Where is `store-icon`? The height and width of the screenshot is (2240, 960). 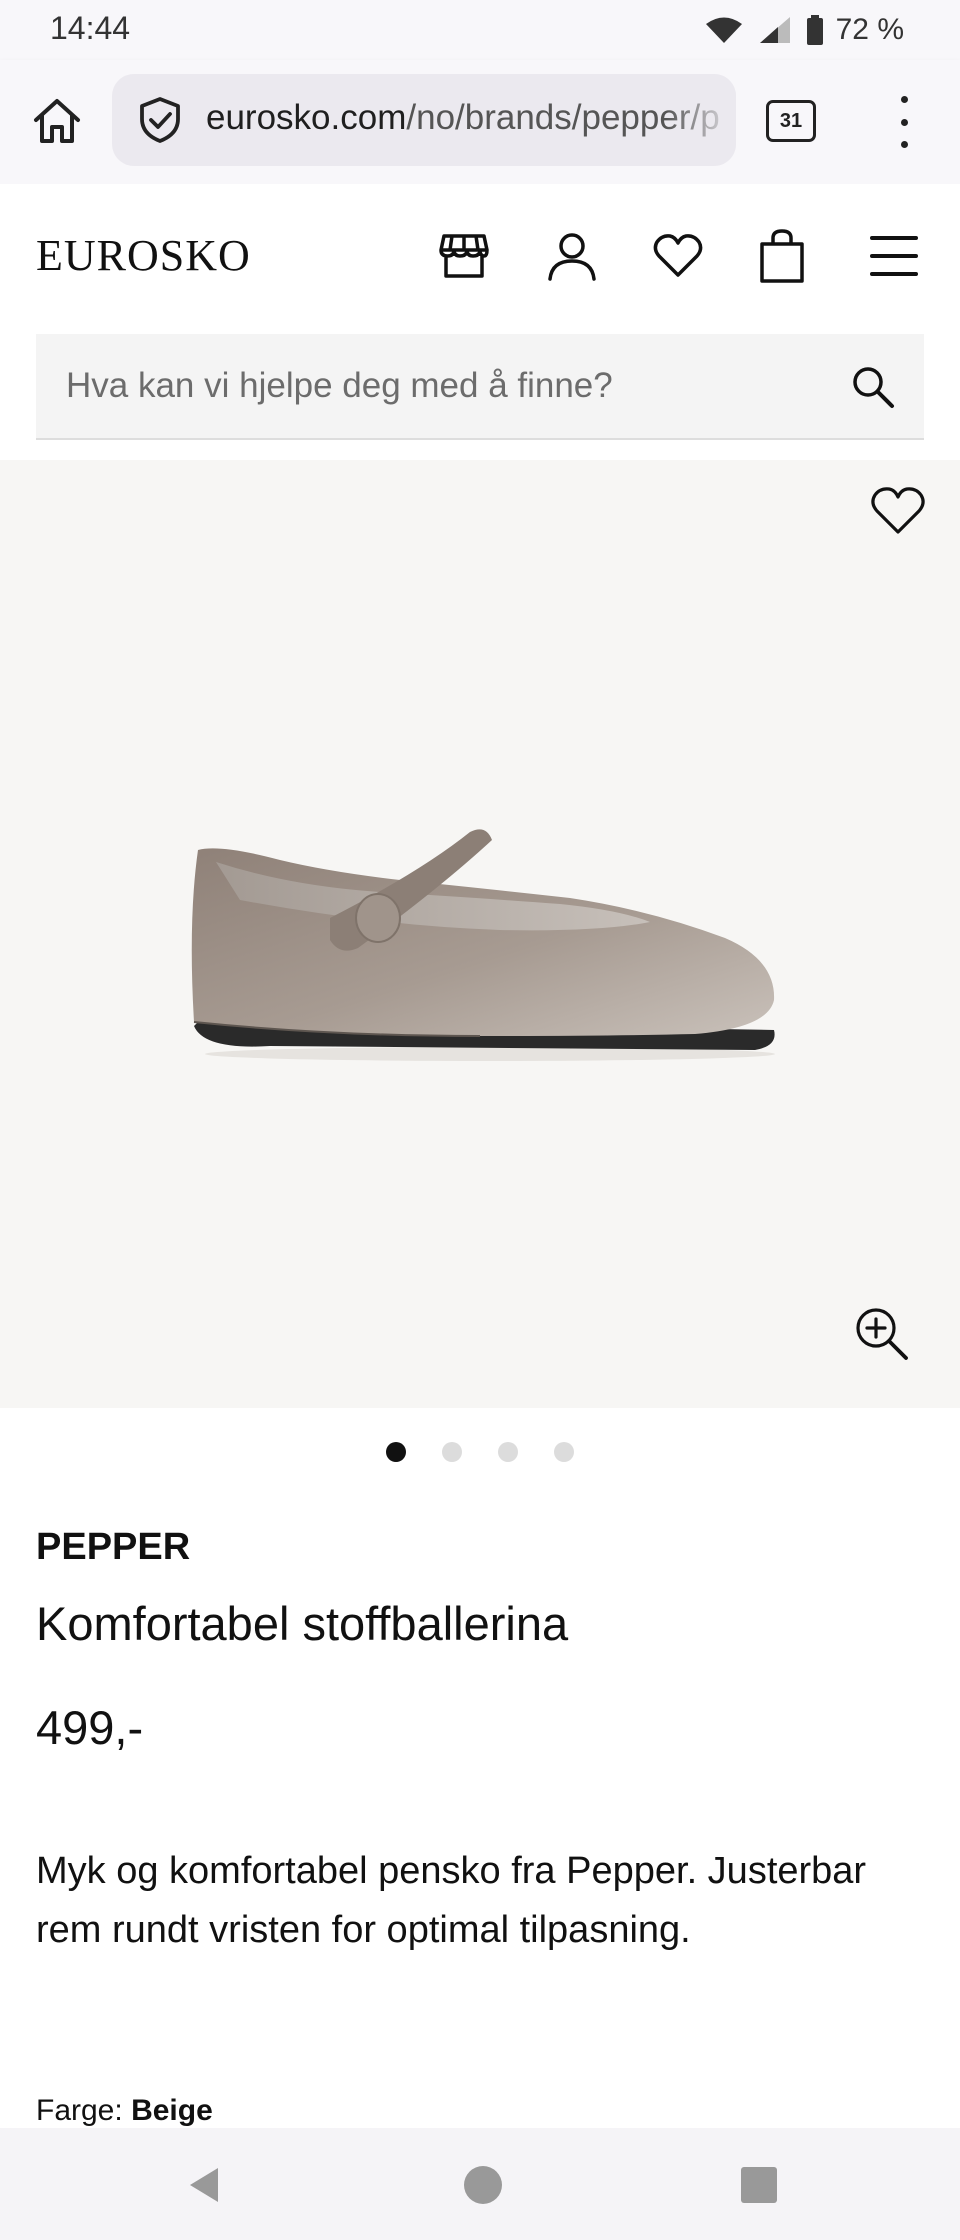 store-icon is located at coordinates (464, 256).